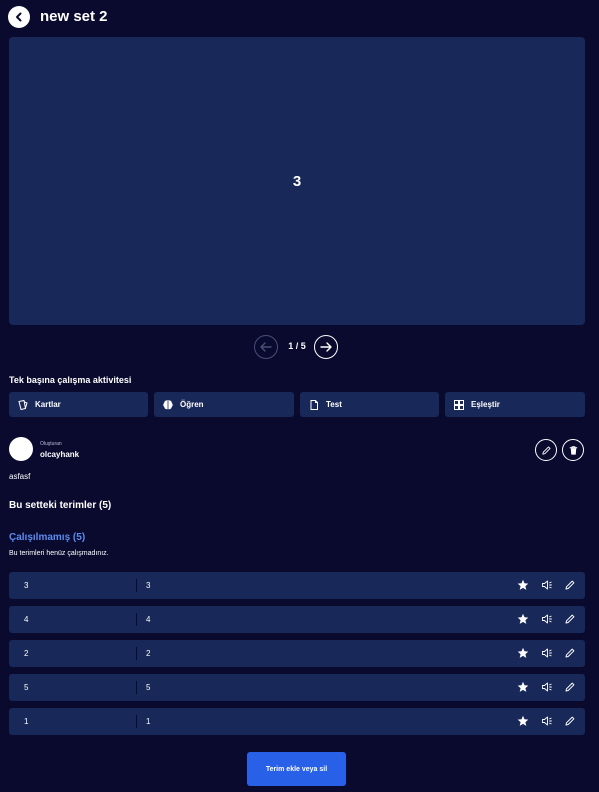 The image size is (599, 792). I want to click on brain-icon, so click(168, 404).